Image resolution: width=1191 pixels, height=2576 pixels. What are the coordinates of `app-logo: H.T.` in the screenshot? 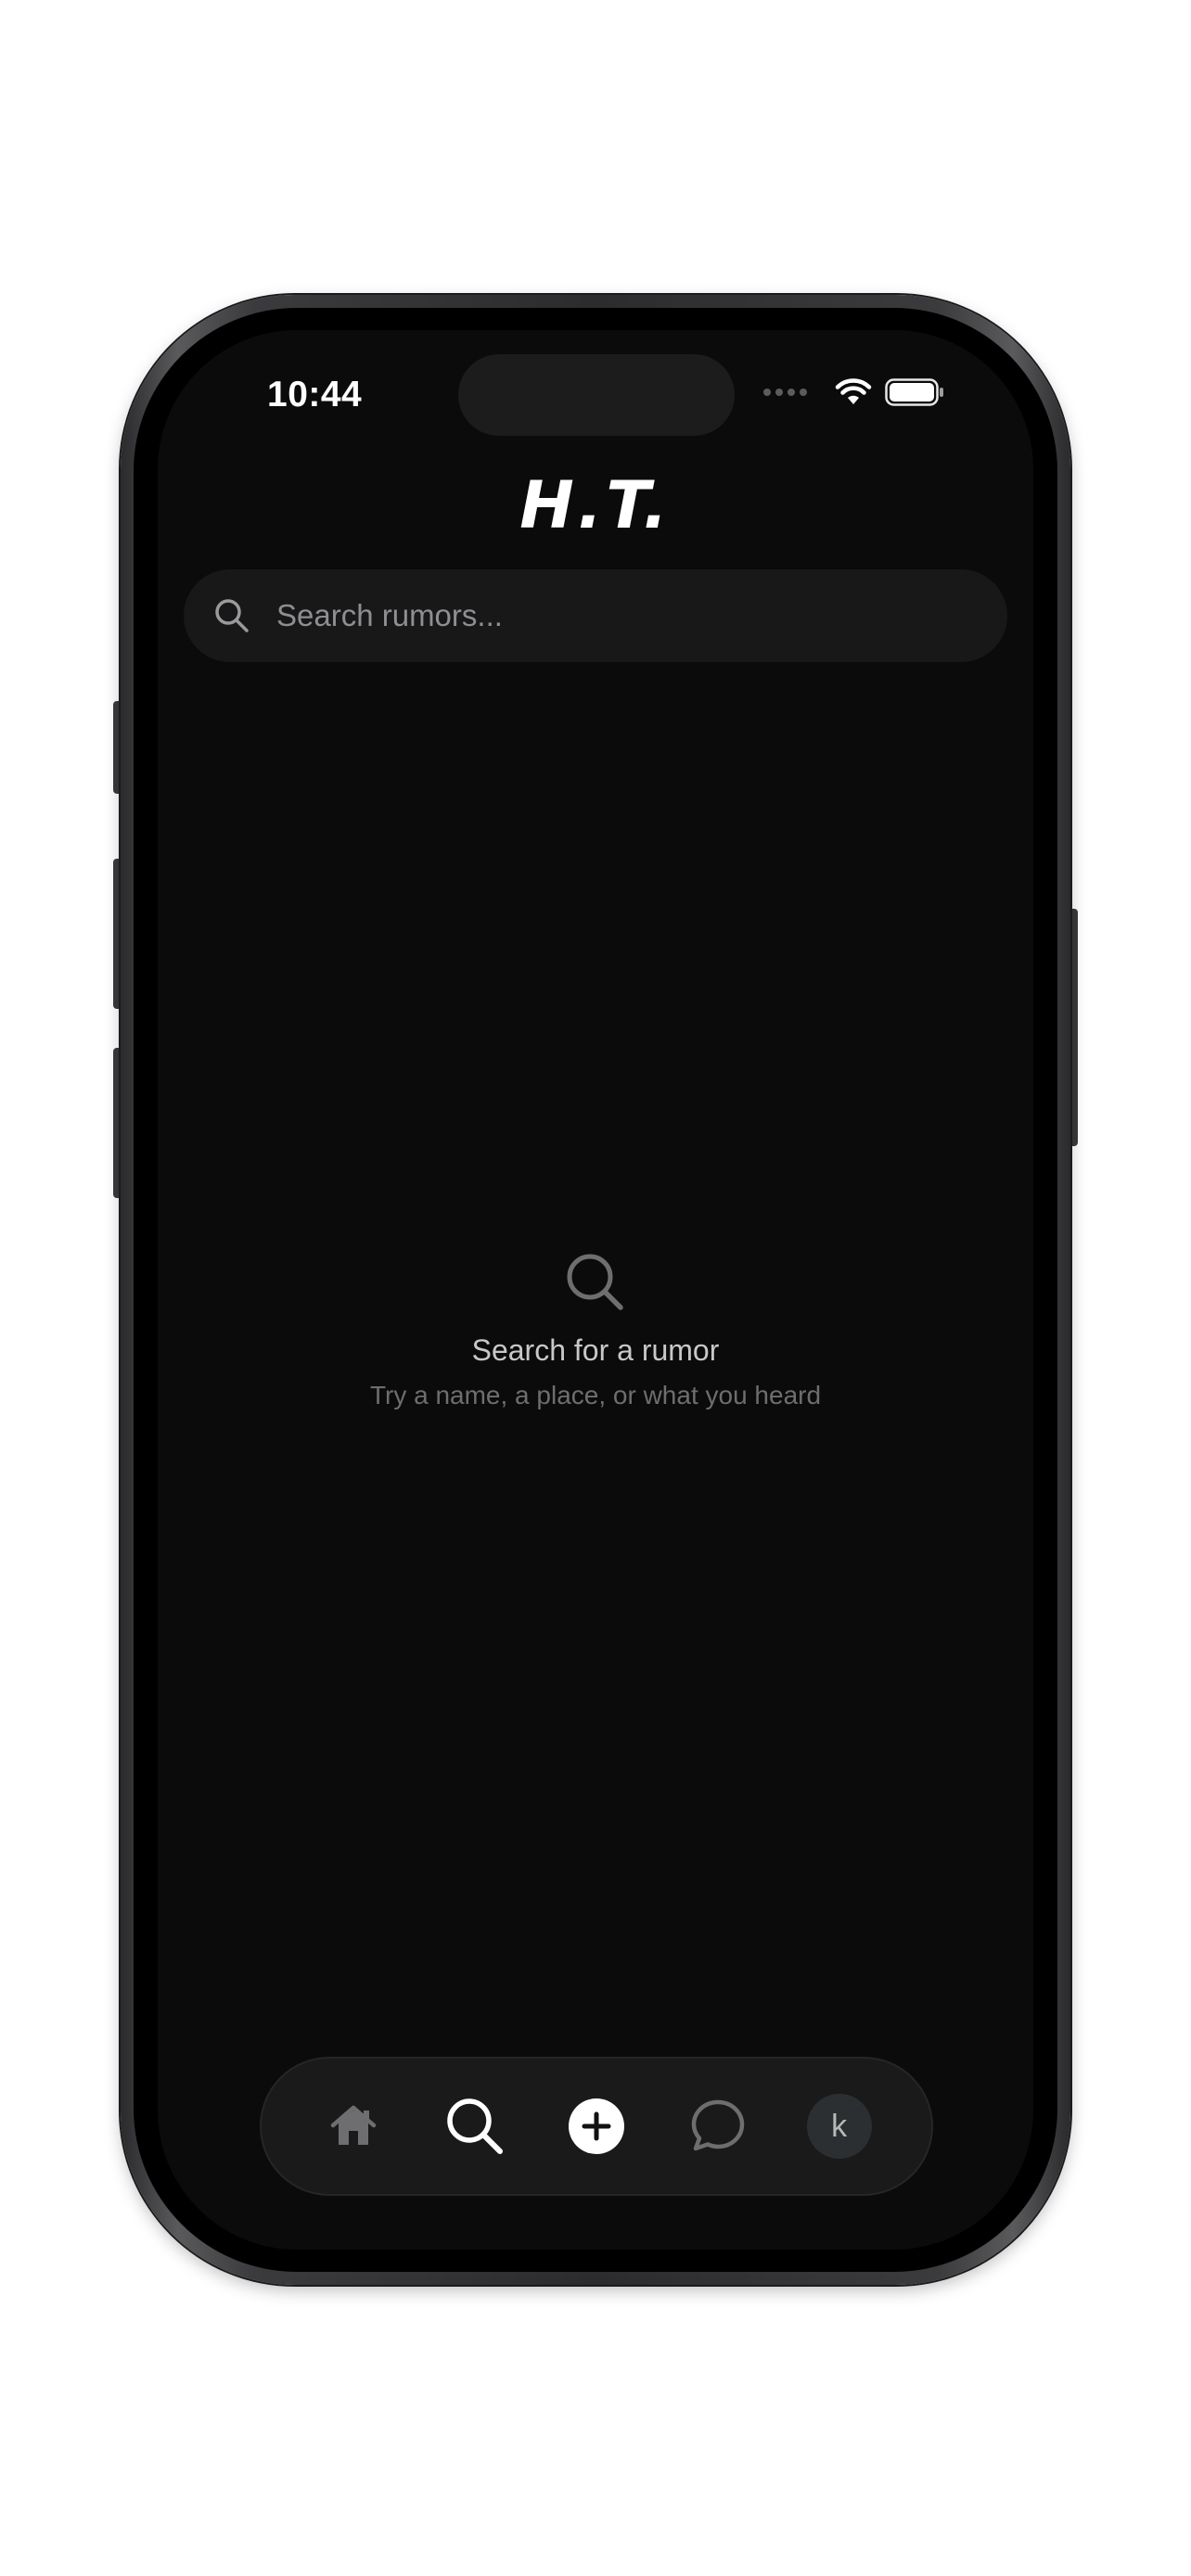 It's located at (595, 505).